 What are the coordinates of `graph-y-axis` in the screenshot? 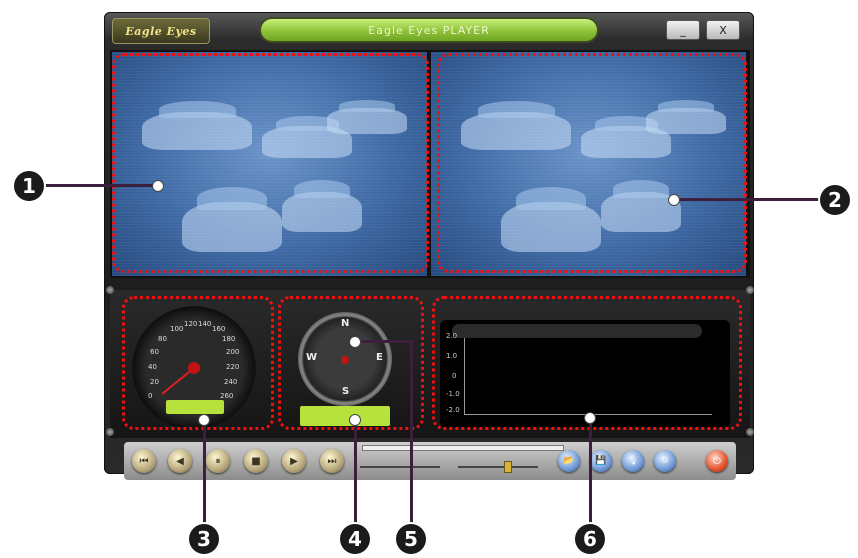 It's located at (464, 376).